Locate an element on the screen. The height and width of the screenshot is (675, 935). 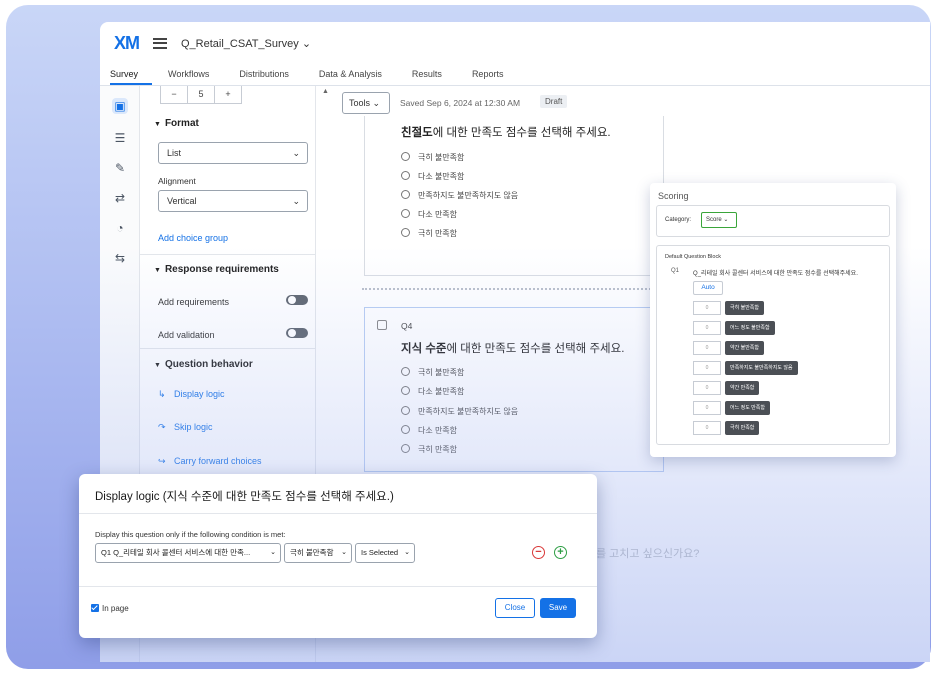
scoring-title: Scoring is located at coordinates (673, 196).